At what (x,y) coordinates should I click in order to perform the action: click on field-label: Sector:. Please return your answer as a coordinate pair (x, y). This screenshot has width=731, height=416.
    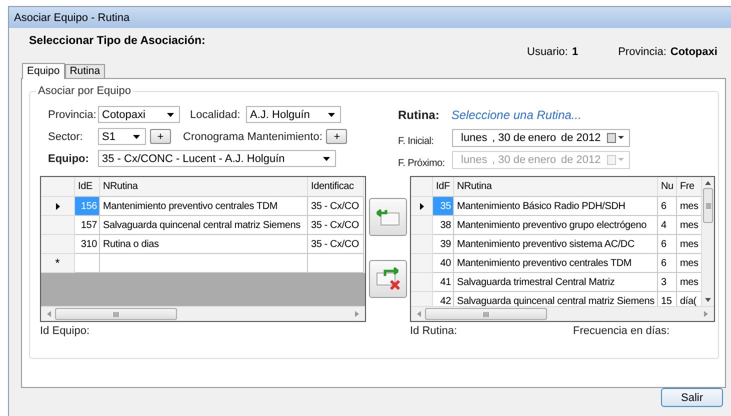
    Looking at the image, I should click on (66, 136).